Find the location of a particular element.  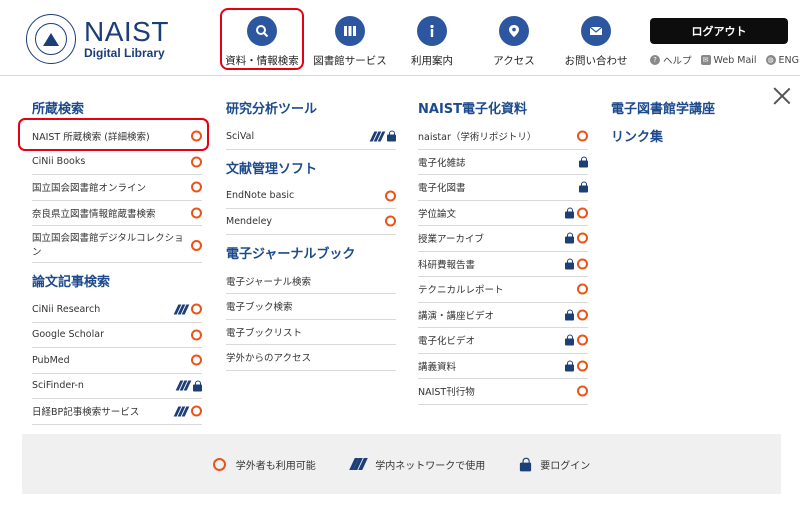

help-link: ? ヘルプ is located at coordinates (671, 60).